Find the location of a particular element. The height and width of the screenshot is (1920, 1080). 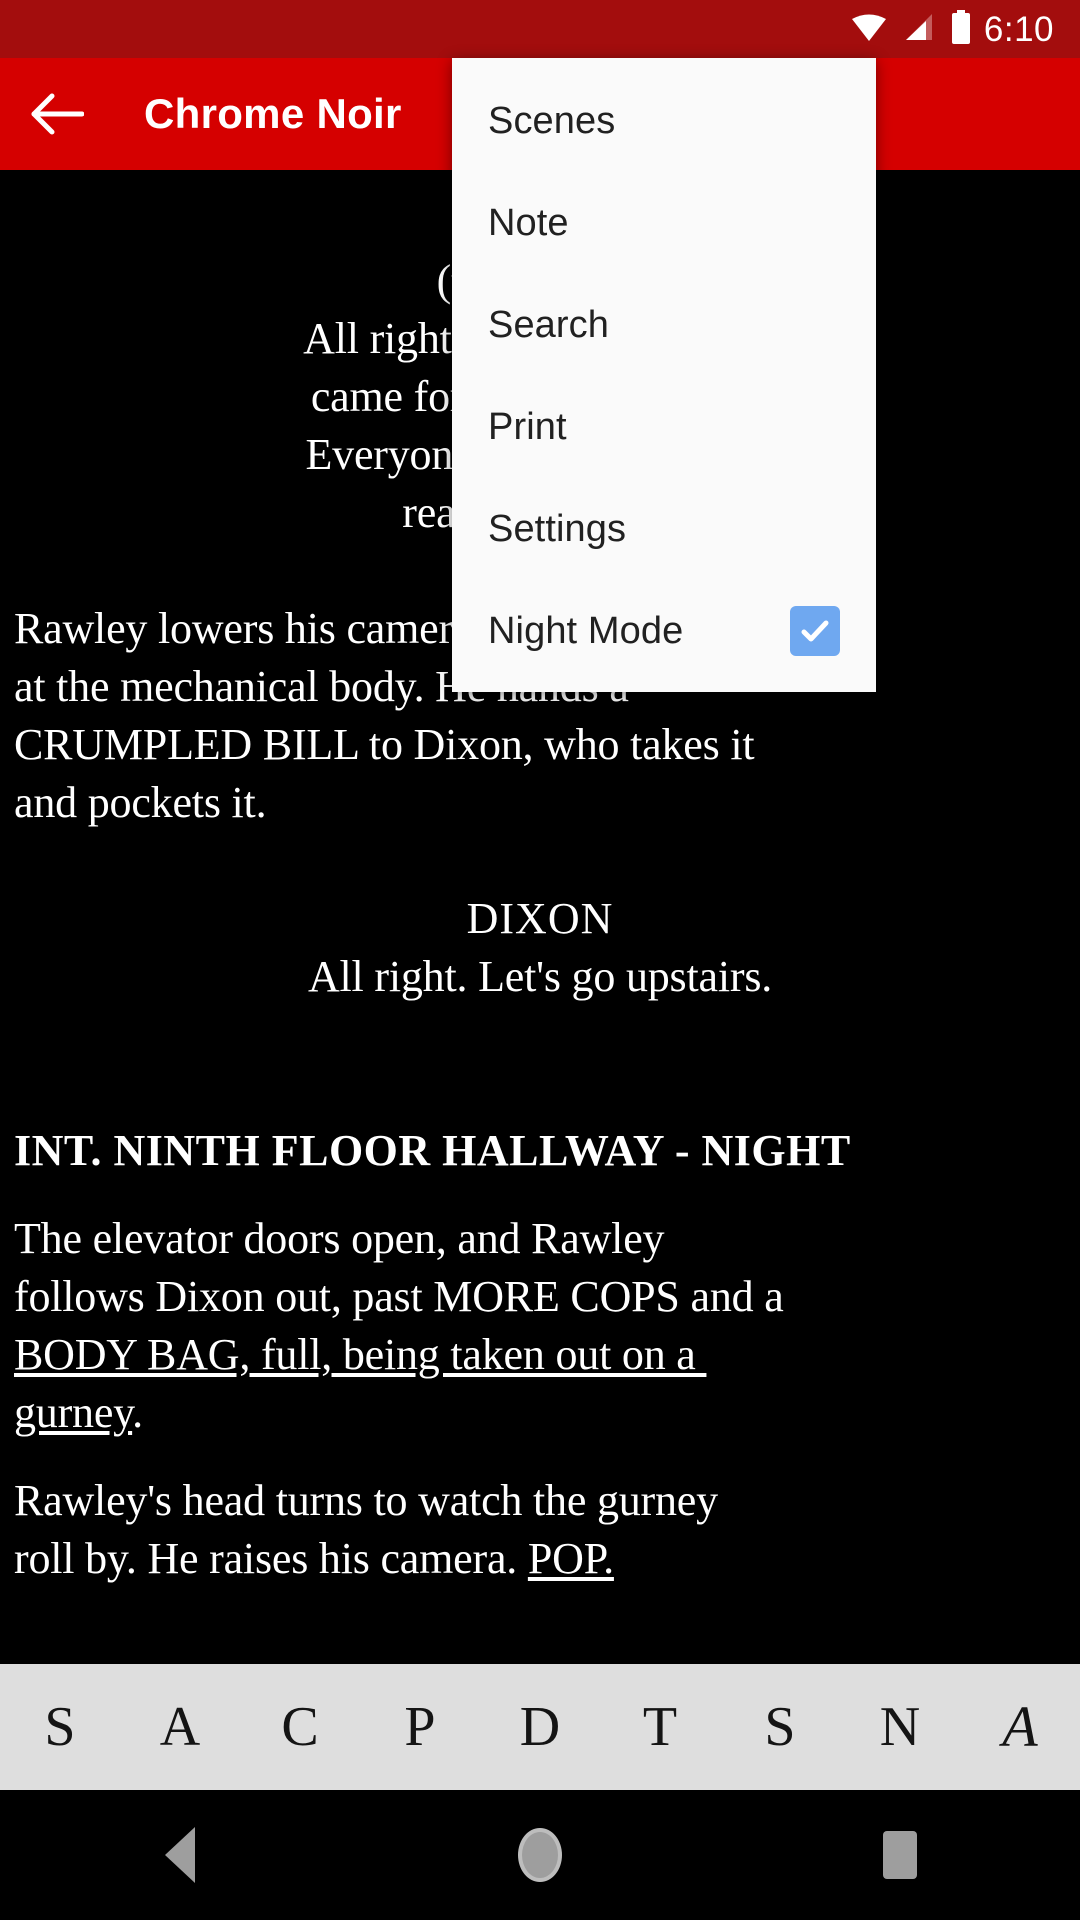

circle-icon is located at coordinates (540, 1855).